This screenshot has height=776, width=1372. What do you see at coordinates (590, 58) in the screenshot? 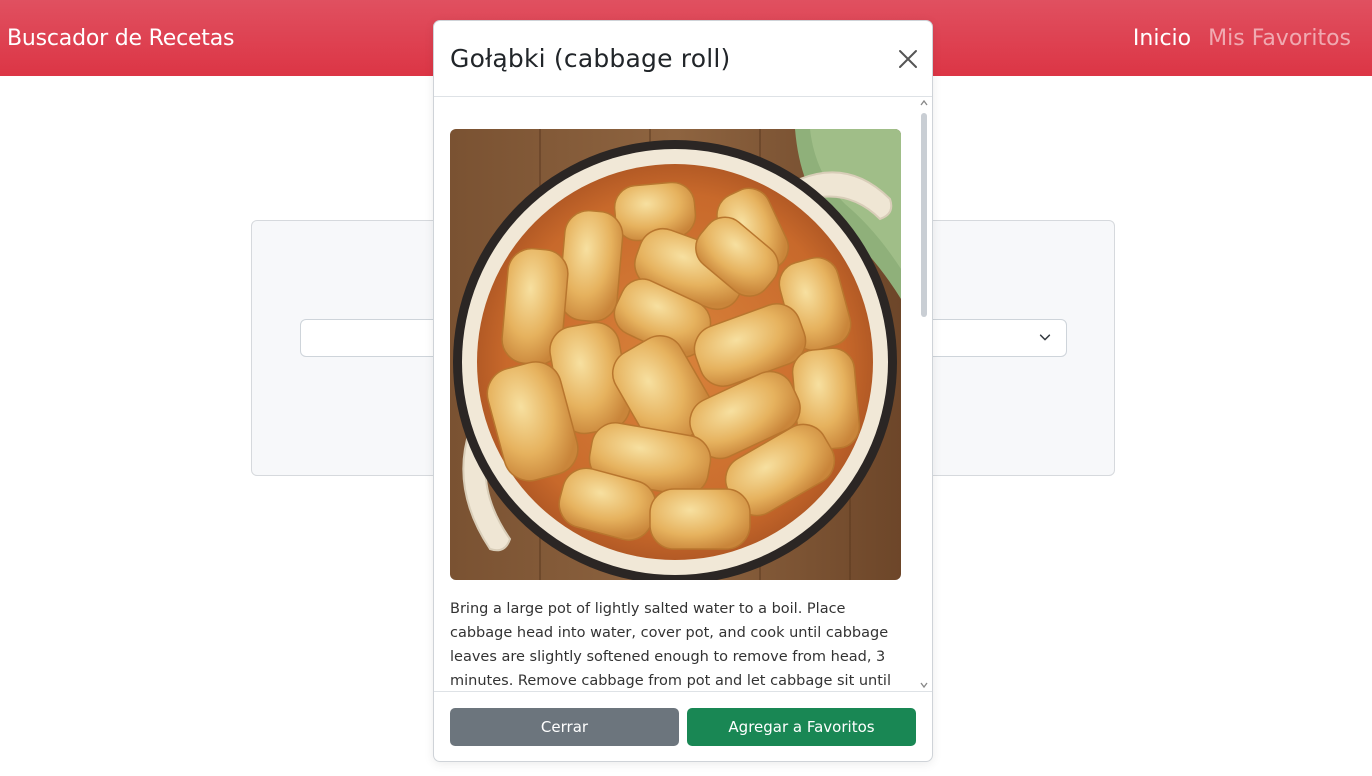
I see `modal-title: Gołąbki (cabbage roll)` at bounding box center [590, 58].